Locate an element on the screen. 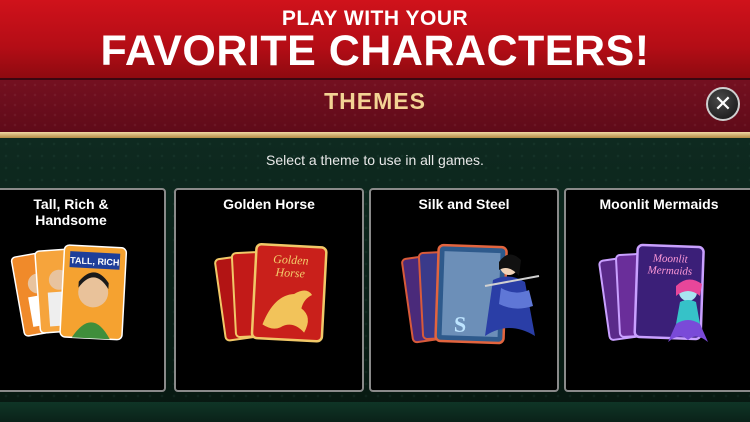 This screenshot has width=750, height=422. theme-tile-golden-horse: Golden Horse Golden Horse is located at coordinates (269, 290).